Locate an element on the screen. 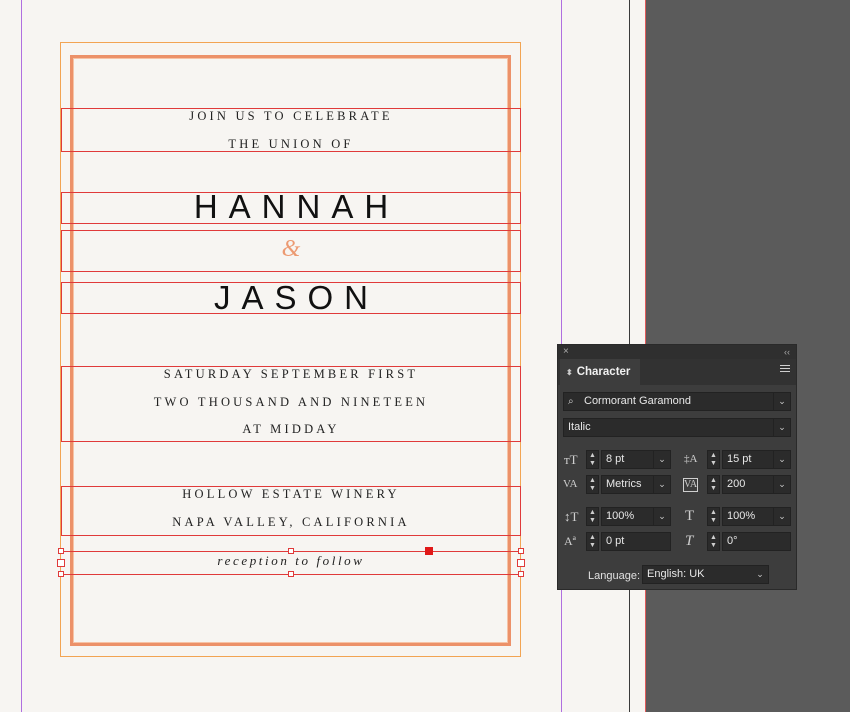 This screenshot has height=712, width=850. resize-handle-bottom-right is located at coordinates (521, 574).